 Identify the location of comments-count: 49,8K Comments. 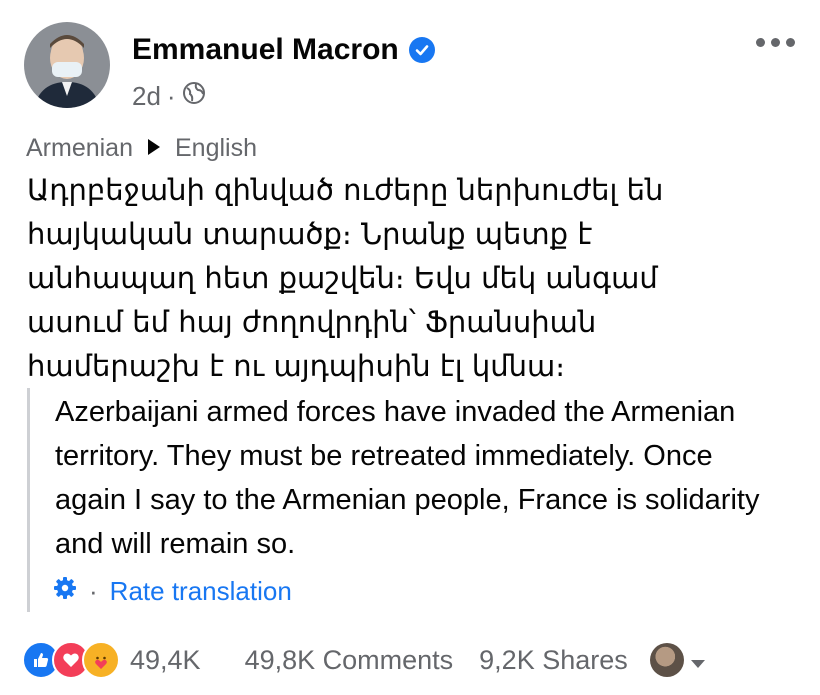
(349, 660).